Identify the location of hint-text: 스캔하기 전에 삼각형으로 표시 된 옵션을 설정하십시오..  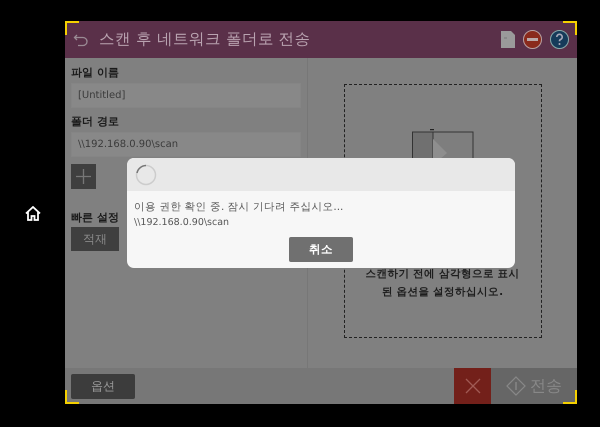
(443, 283).